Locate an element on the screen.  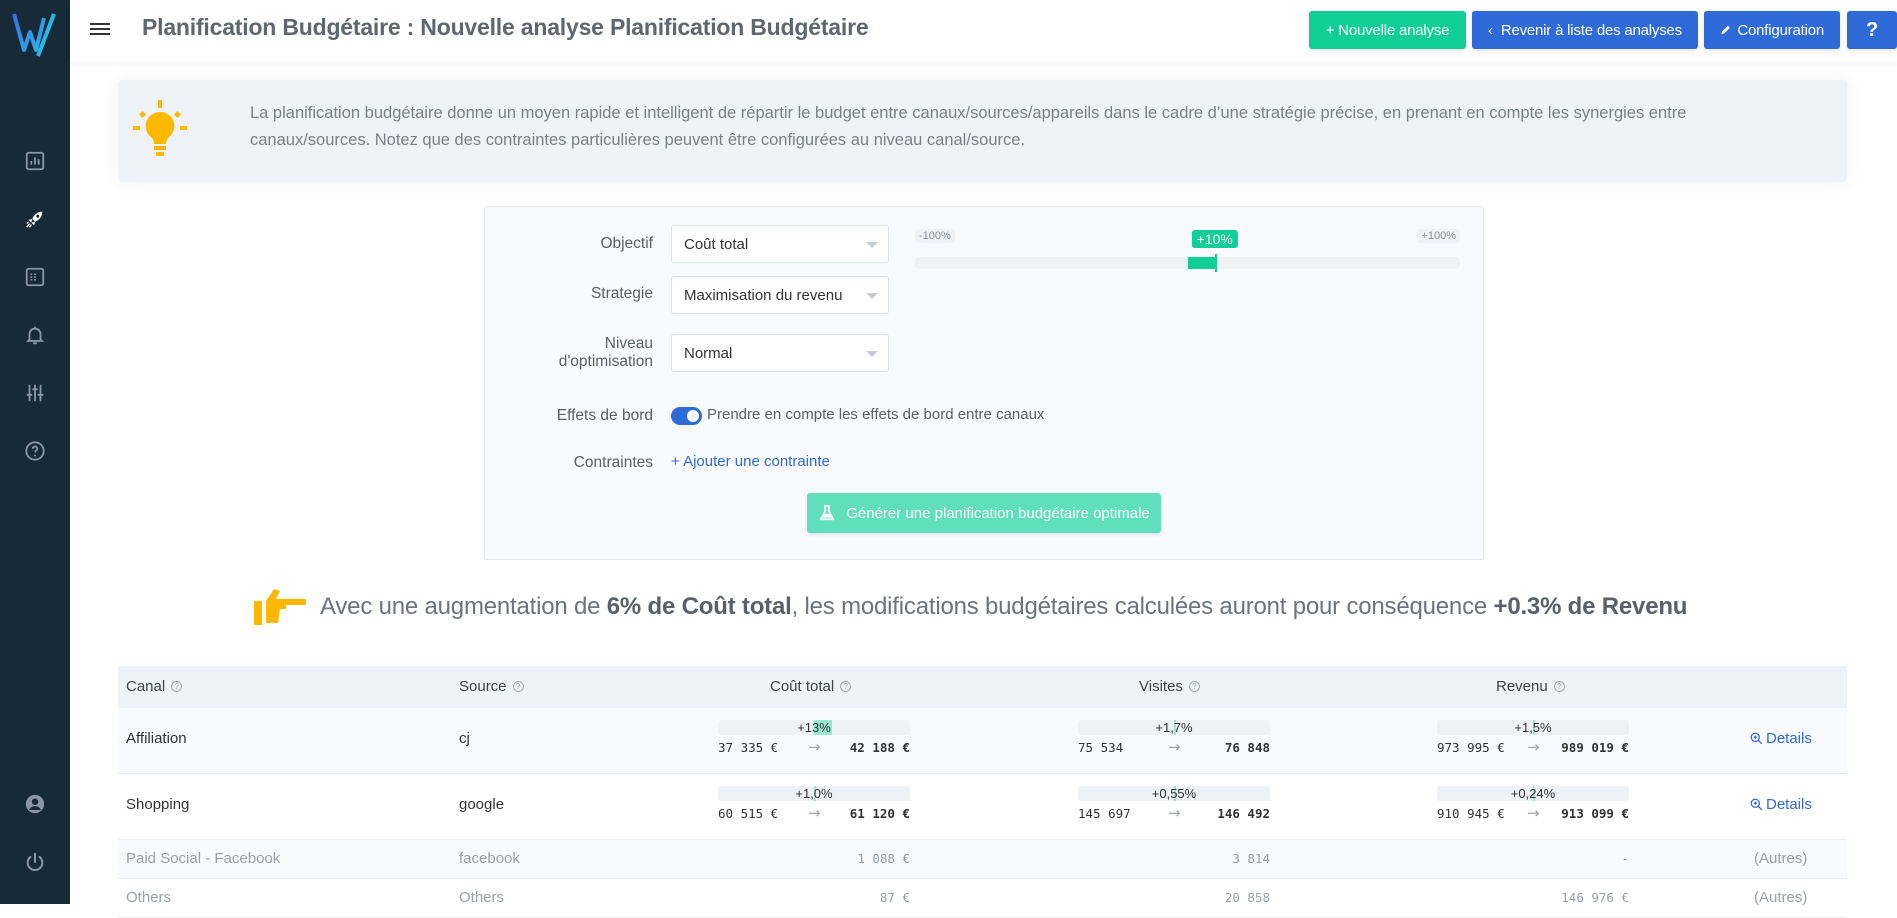
effets-label: Effets de bord is located at coordinates (605, 416).